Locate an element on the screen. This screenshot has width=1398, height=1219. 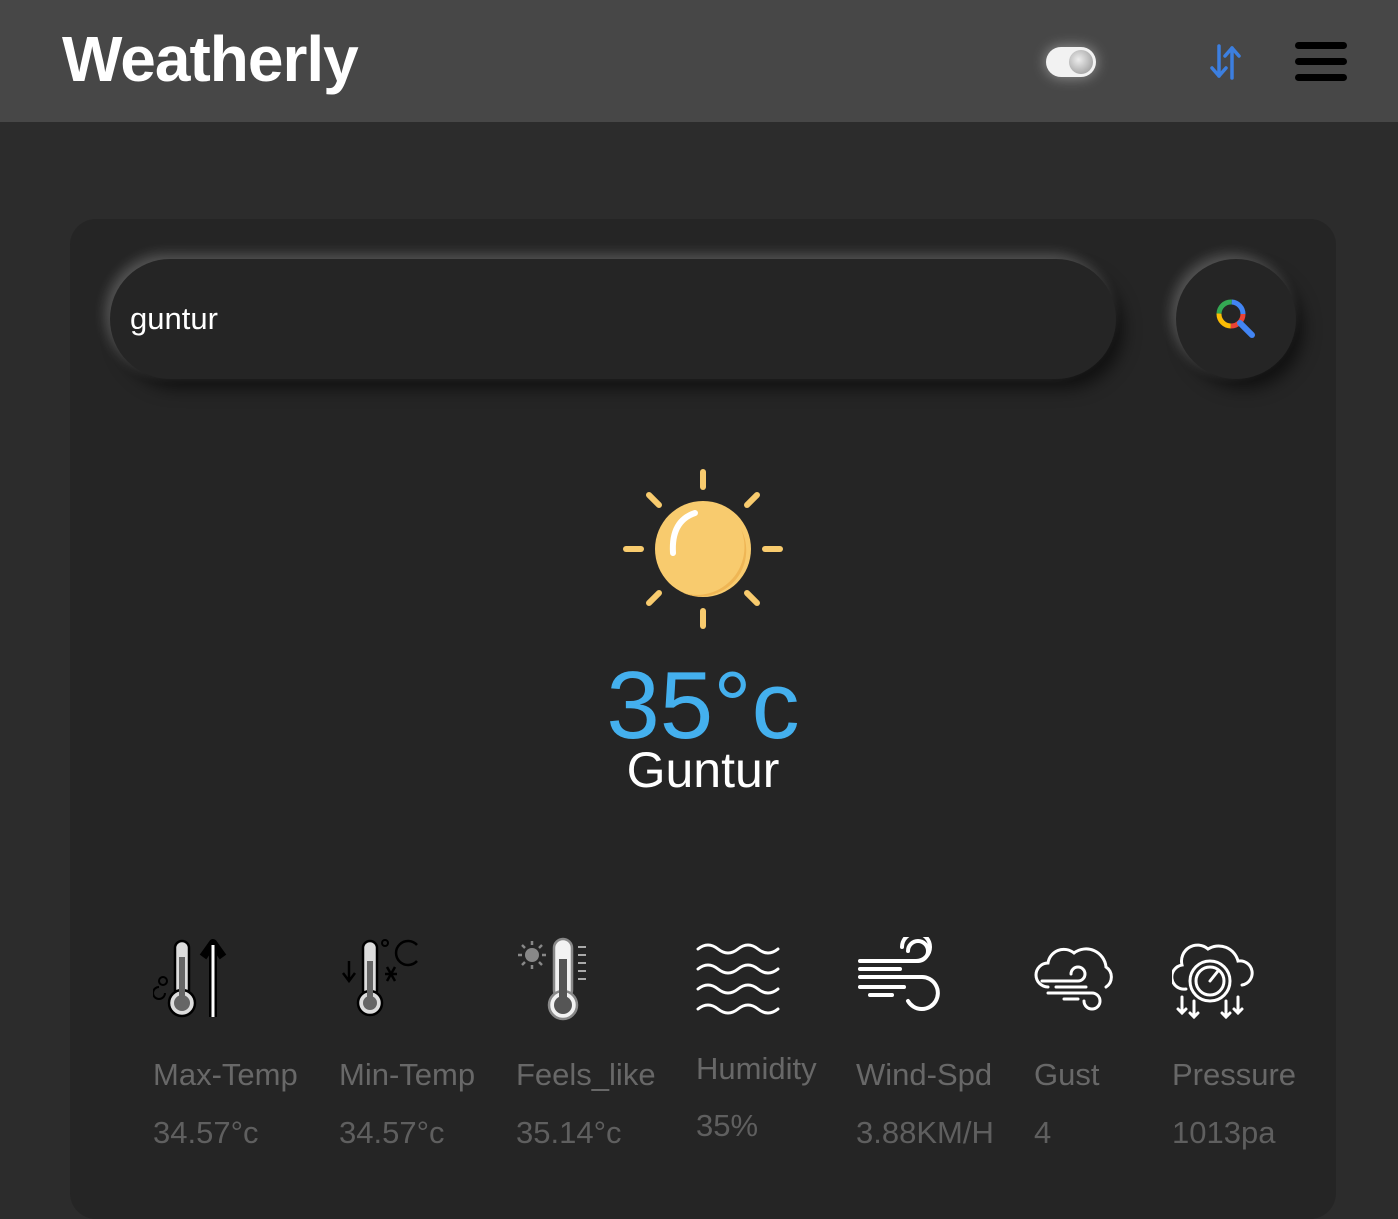
stat-gust: Gust 4 is located at coordinates (1076, 1043).